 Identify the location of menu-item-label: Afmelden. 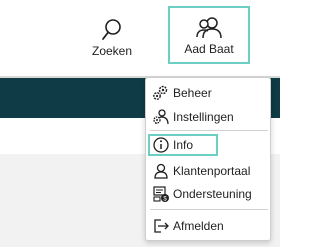
(198, 226).